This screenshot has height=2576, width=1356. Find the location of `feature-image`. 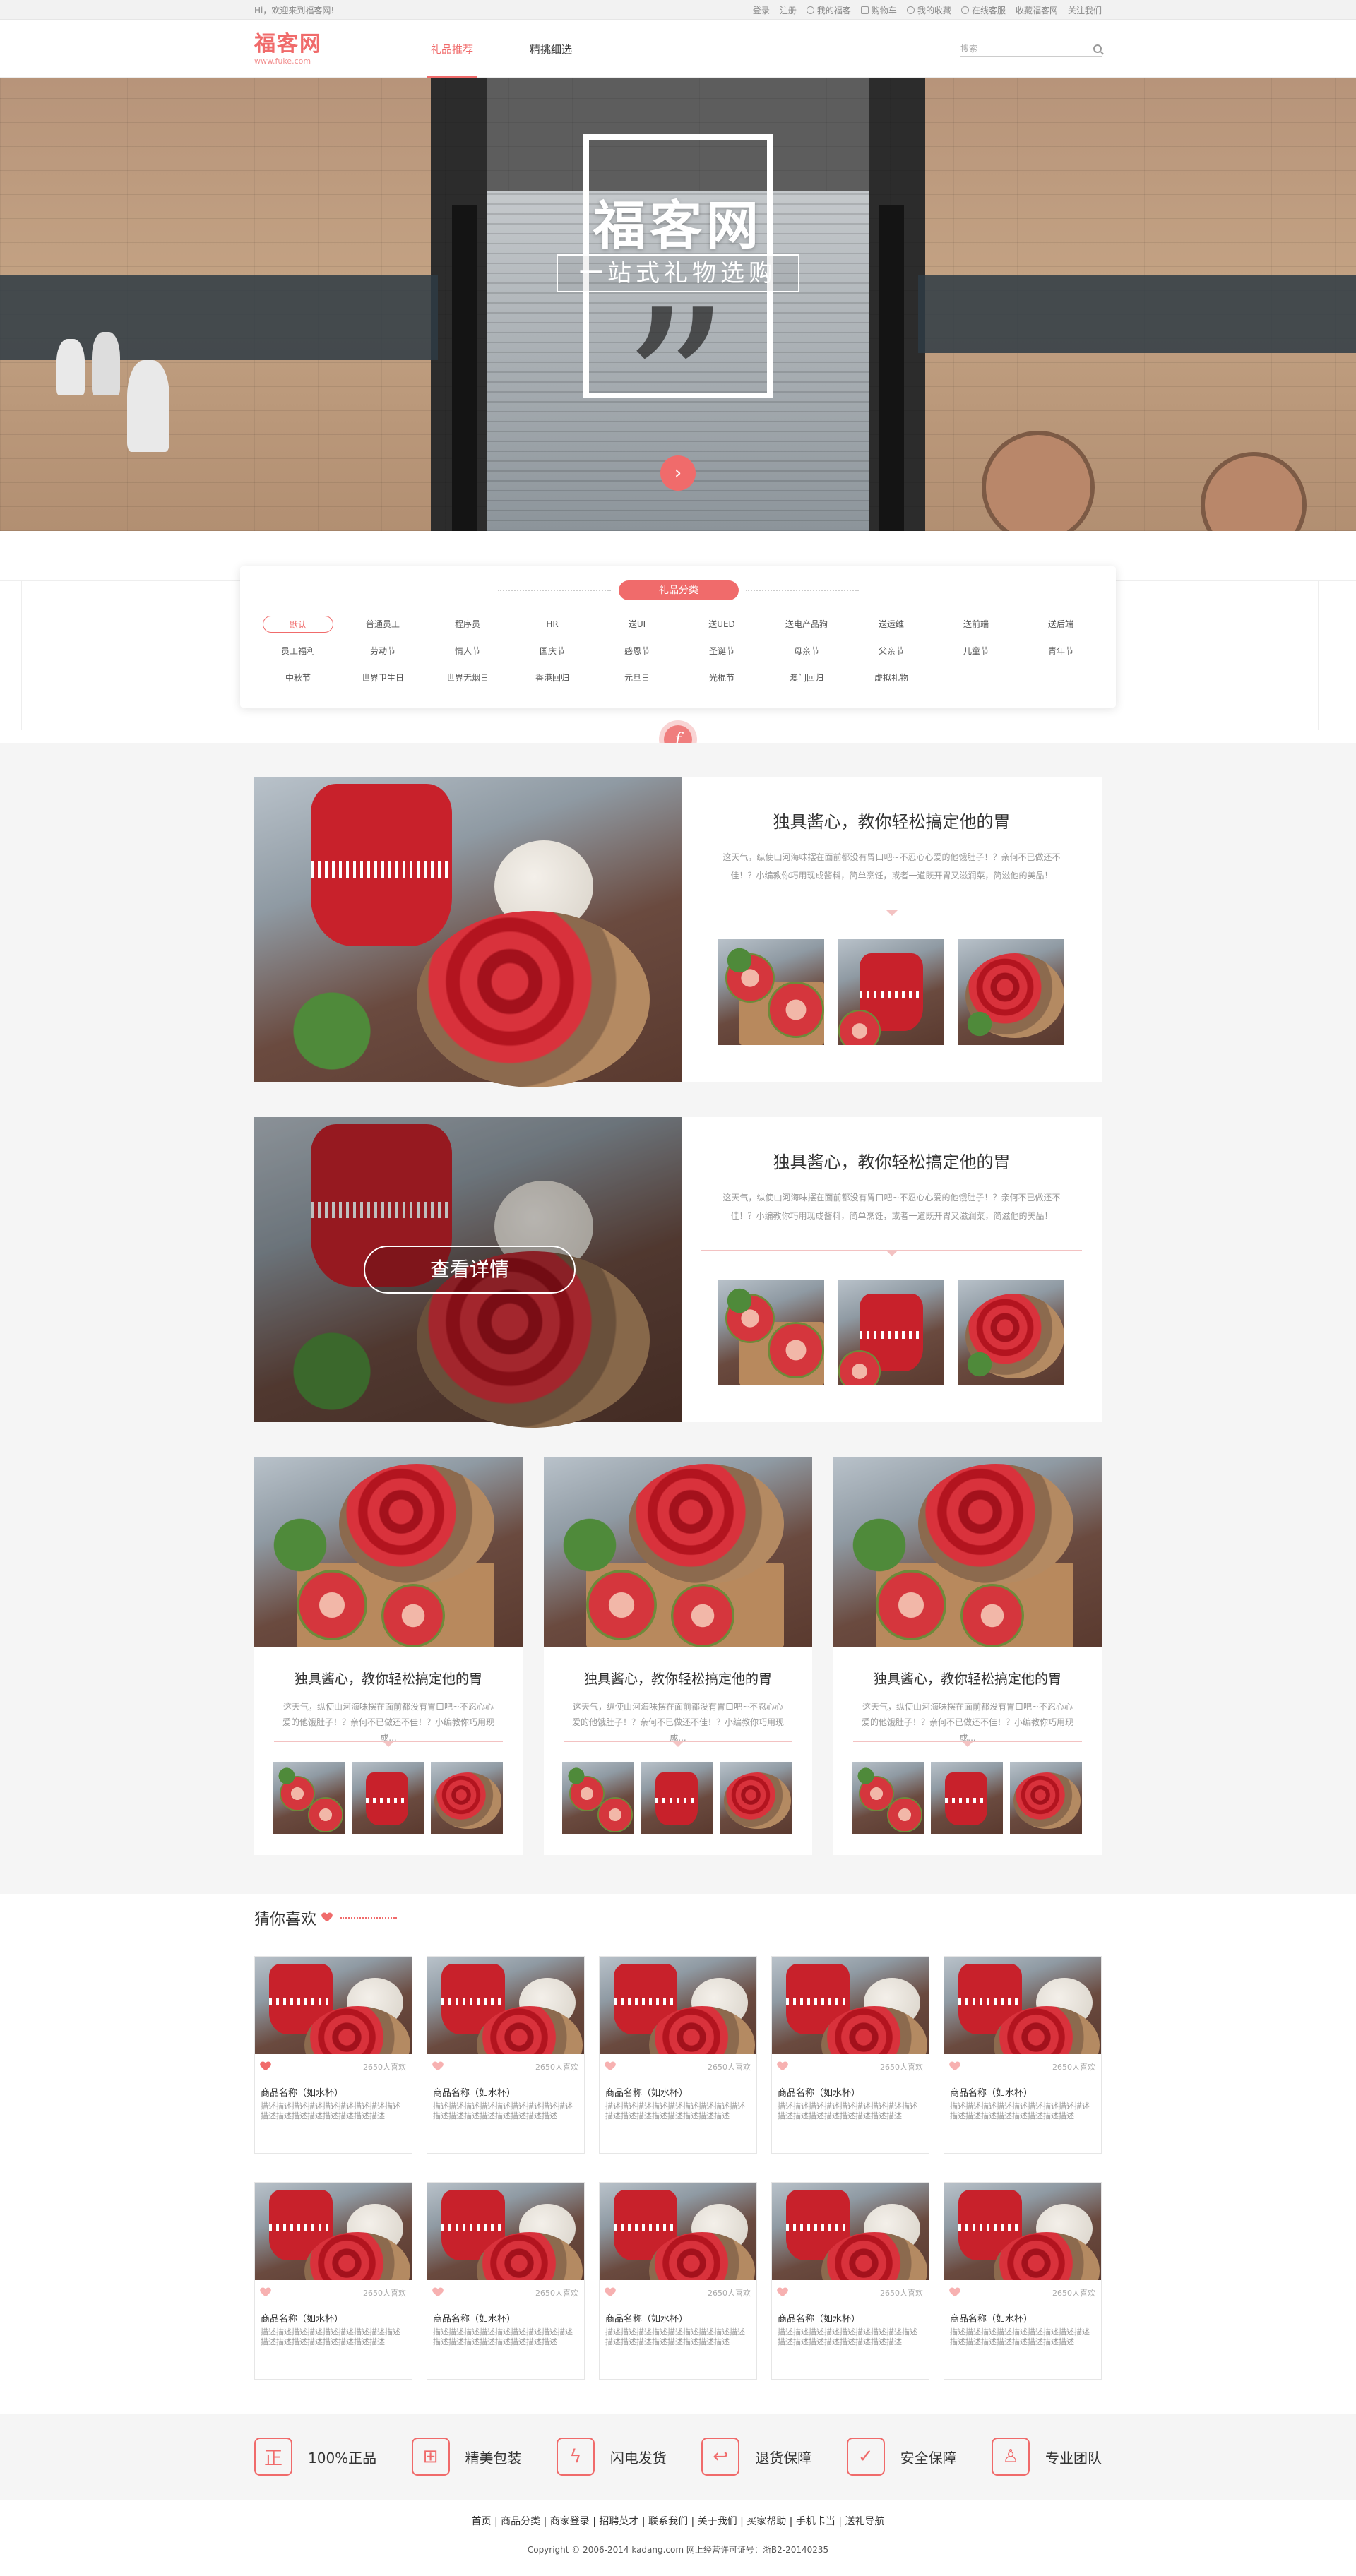

feature-image is located at coordinates (468, 936).